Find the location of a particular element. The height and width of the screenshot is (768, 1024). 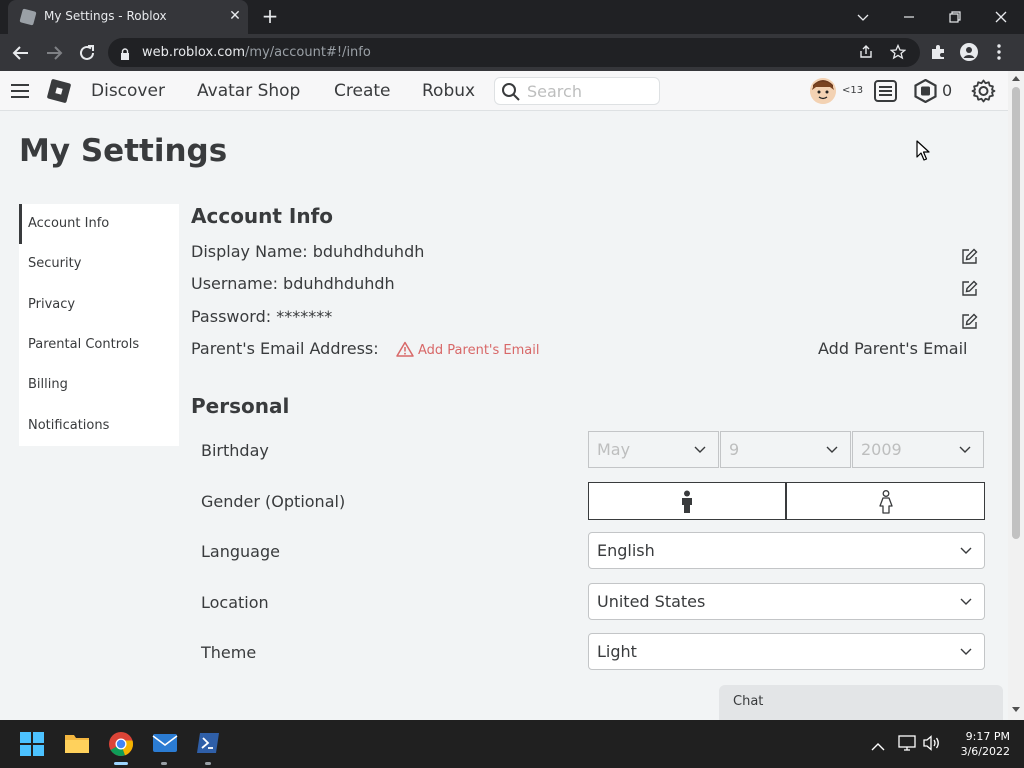

nav-create: Create is located at coordinates (362, 91).